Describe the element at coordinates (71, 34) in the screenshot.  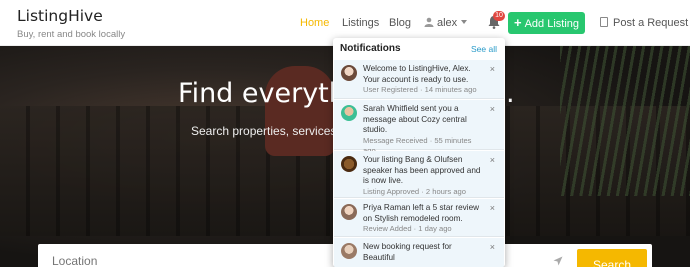
I see `brand-tagline: Buy, rent and book locally` at that location.